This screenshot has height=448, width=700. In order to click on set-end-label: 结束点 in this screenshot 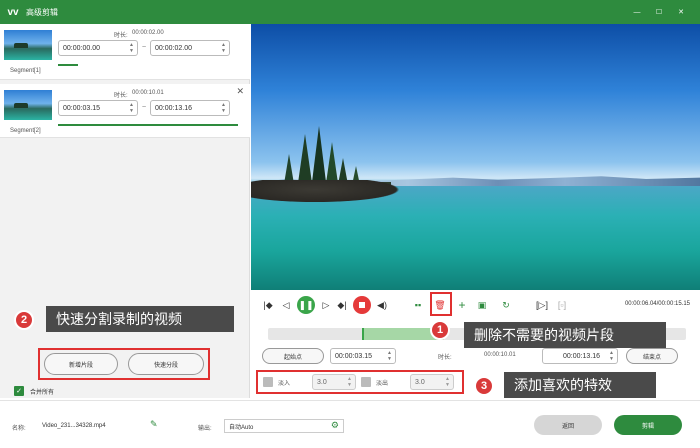, I will do `click(651, 357)`.